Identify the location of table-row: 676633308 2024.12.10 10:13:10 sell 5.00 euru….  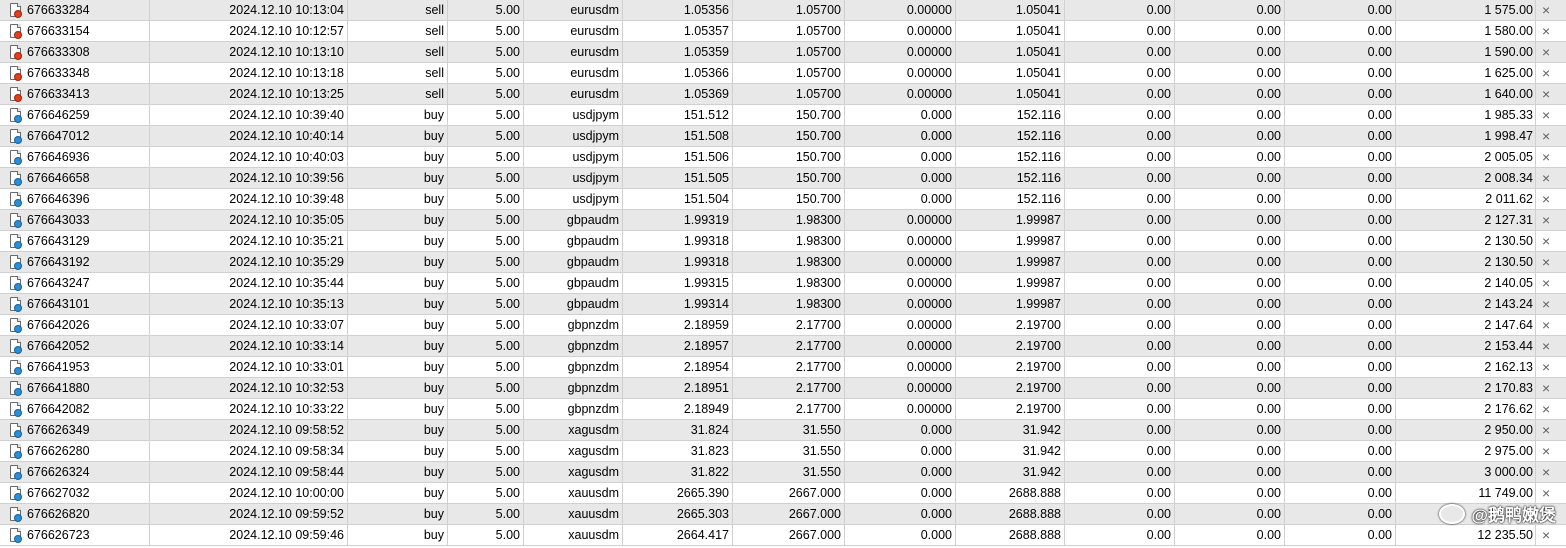
(783, 52).